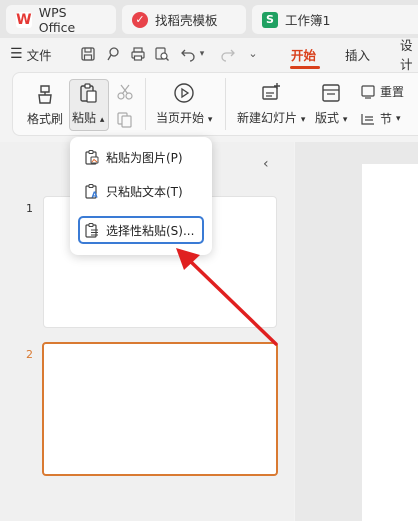  I want to click on paste-icon, so click(88, 93).